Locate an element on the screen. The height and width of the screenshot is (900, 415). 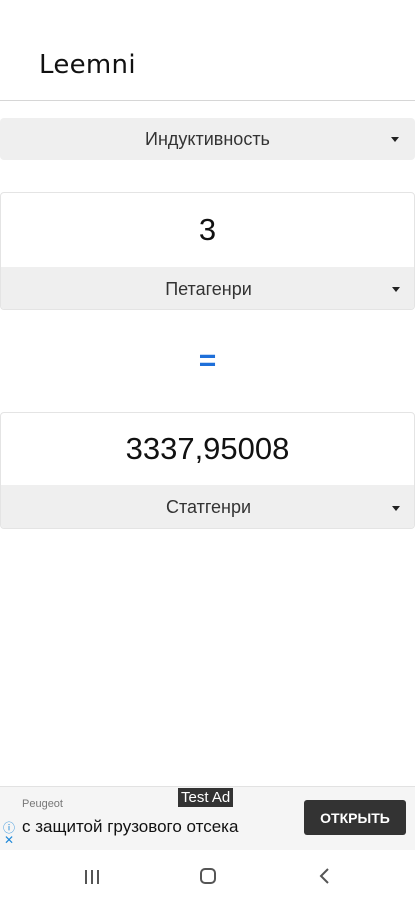
category-label: Индуктивность is located at coordinates (207, 138).